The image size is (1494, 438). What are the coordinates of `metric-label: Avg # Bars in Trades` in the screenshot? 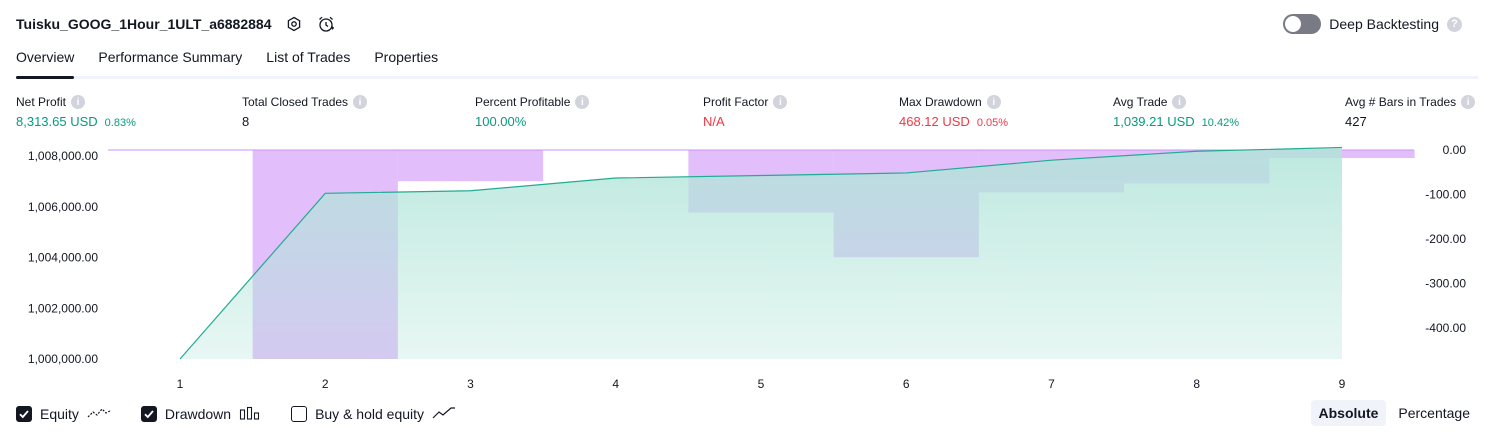 It's located at (1401, 102).